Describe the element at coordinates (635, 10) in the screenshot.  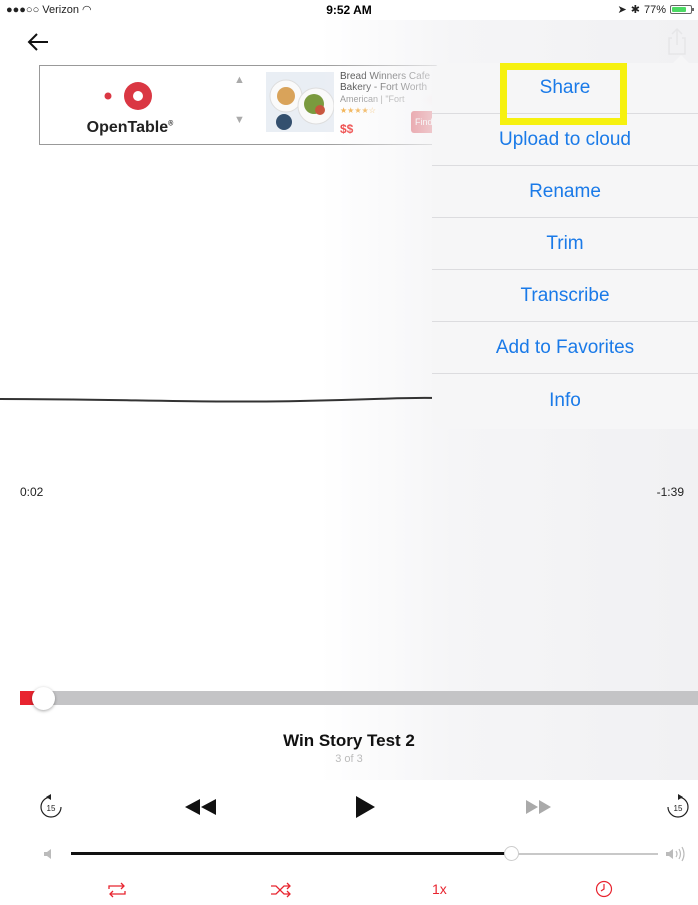
I see `bluetooth-icon: ✱` at that location.